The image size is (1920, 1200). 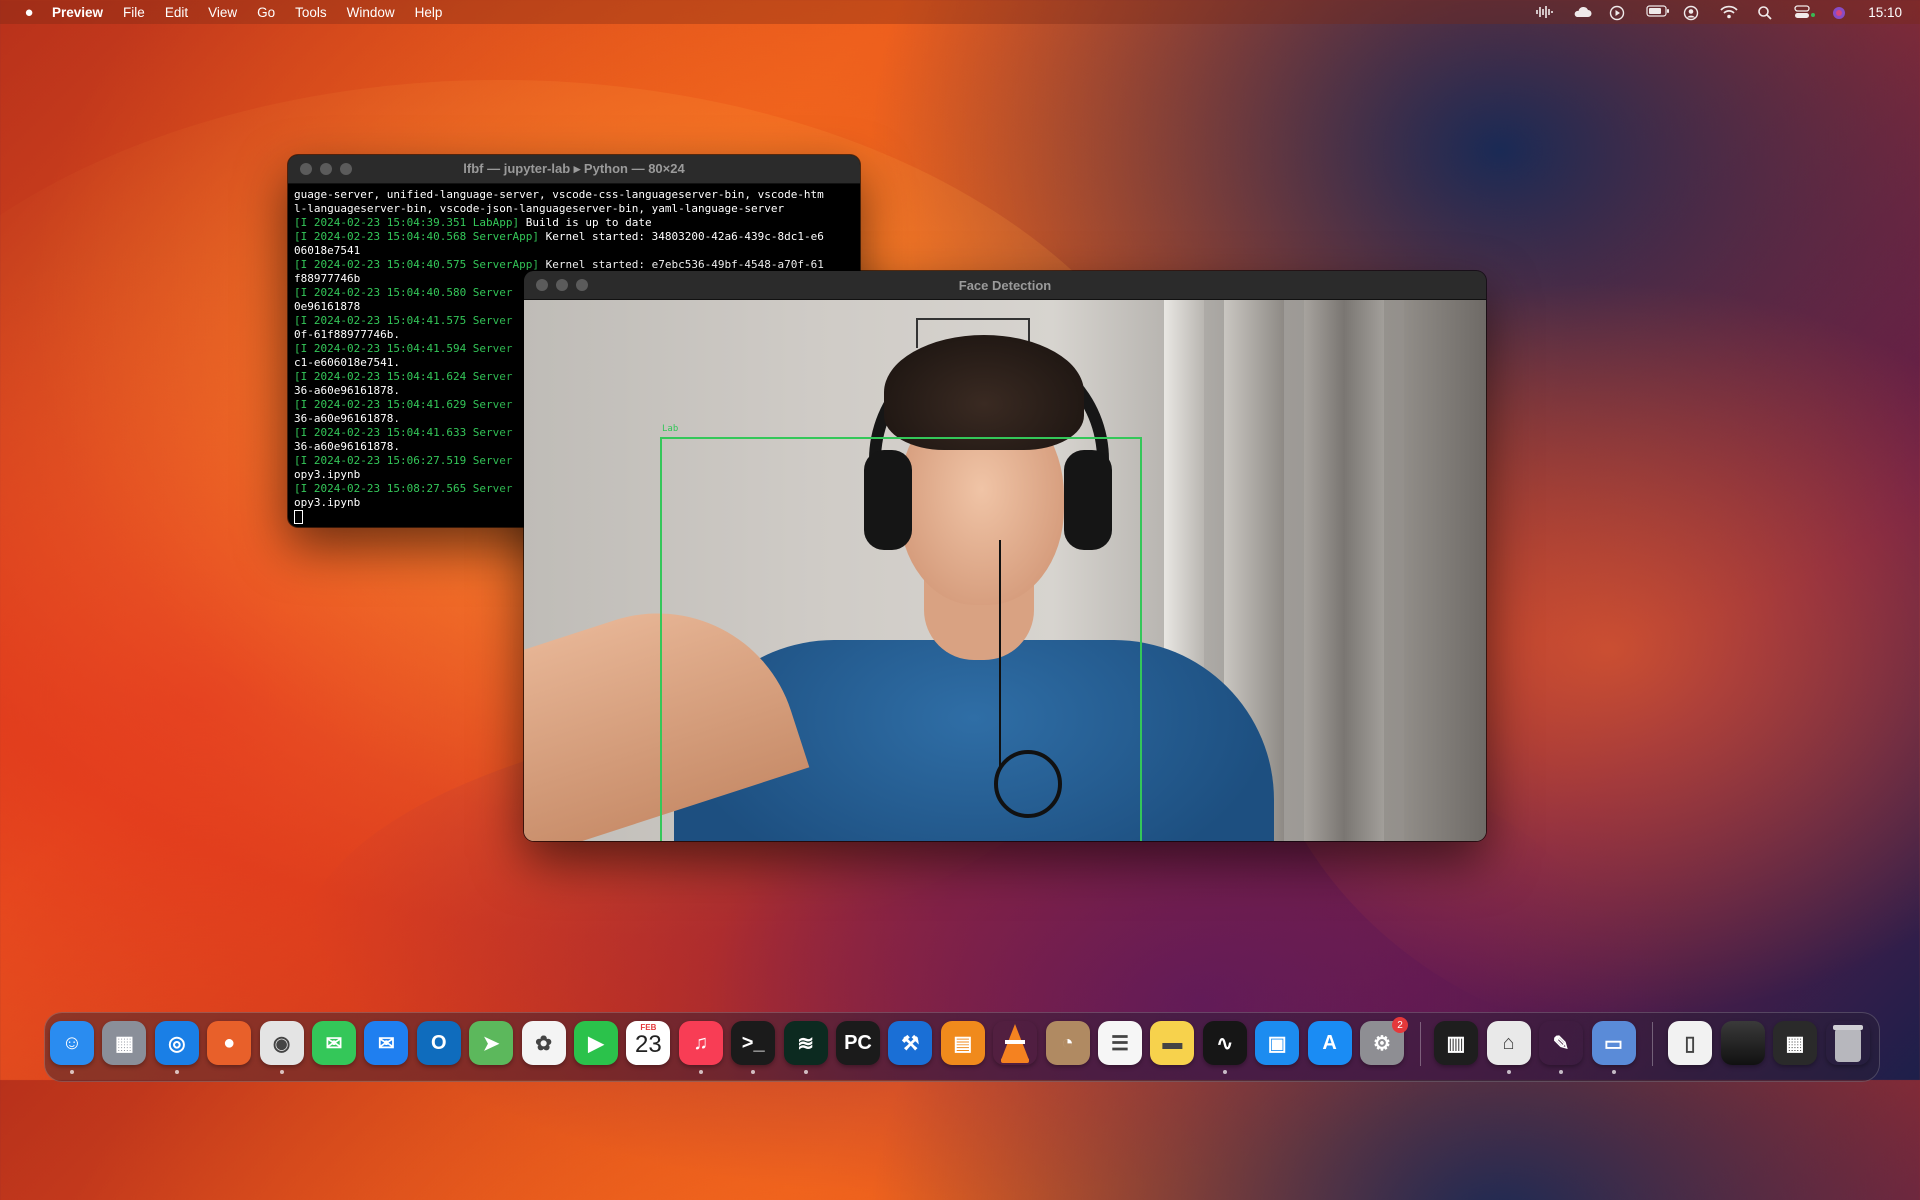 What do you see at coordinates (29, 12) in the screenshot?
I see `apple-menu-icon: ●` at bounding box center [29, 12].